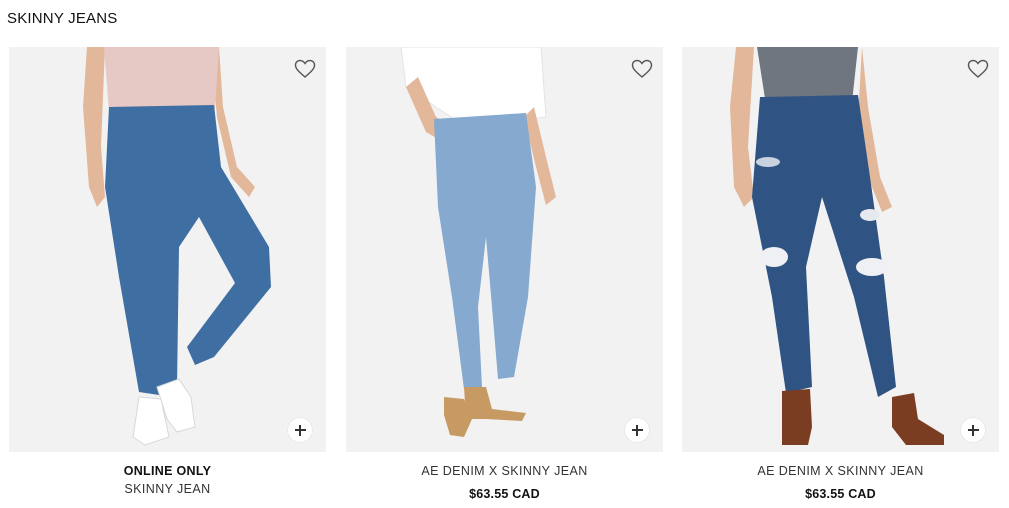 This screenshot has height=508, width=1009. Describe the element at coordinates (62, 18) in the screenshot. I see `section-title: SKINNY JEANS` at that location.